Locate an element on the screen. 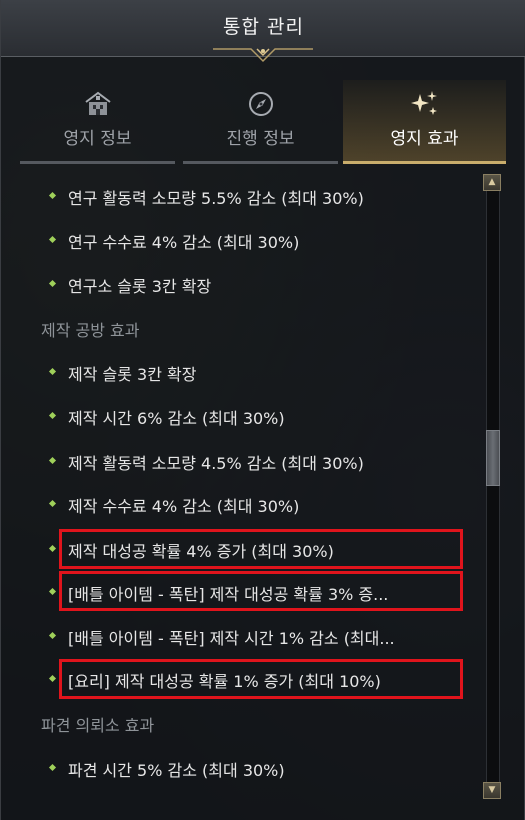  list-item: 제작 수수료 4% 감소 (최대 30%) is located at coordinates (240, 505).